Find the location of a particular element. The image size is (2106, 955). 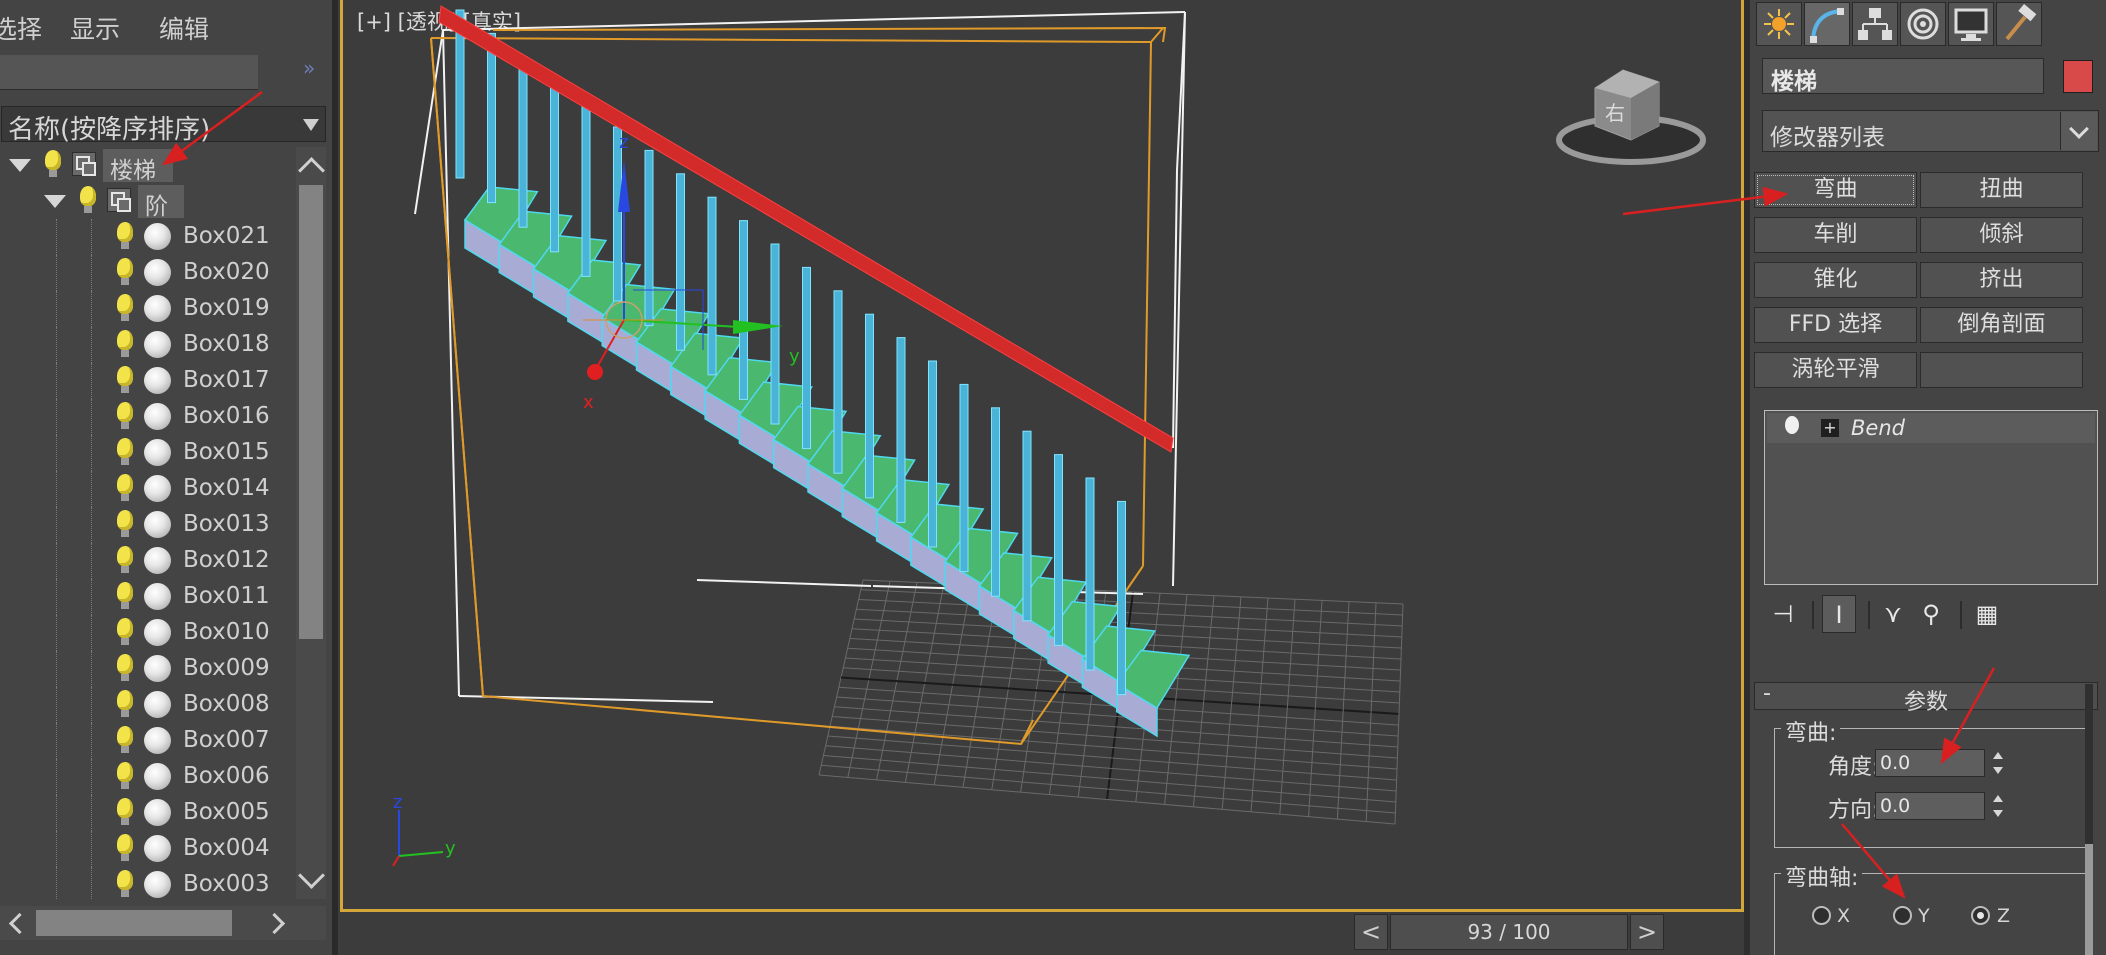

expand-plus-icon: + is located at coordinates (1830, 428).